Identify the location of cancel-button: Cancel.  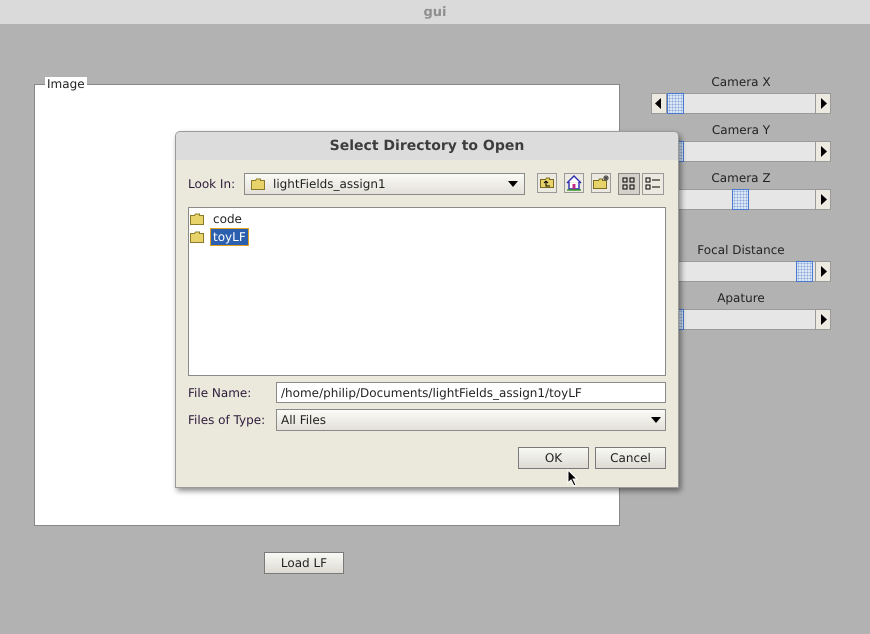
(630, 458).